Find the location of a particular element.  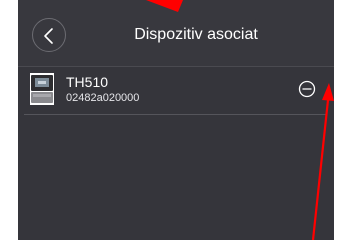

divider is located at coordinates (175, 114).